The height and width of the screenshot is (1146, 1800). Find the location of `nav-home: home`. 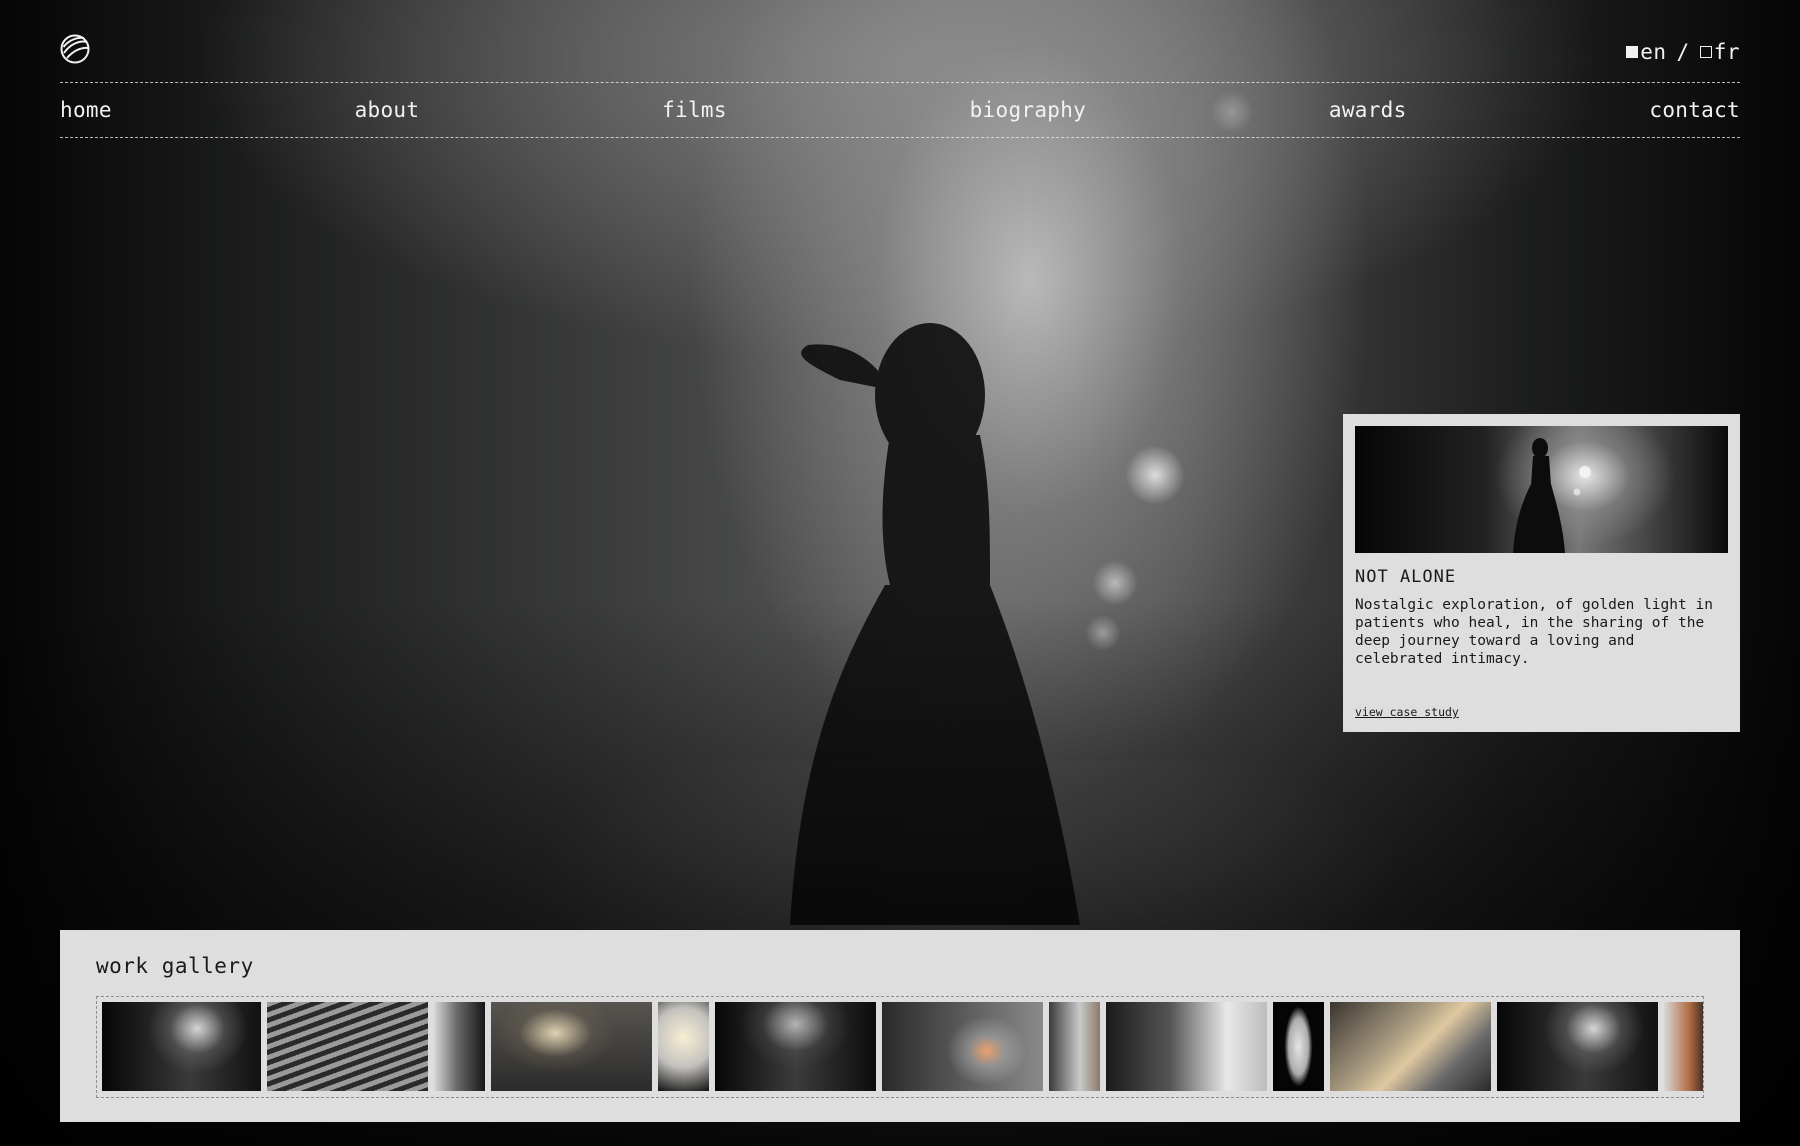

nav-home: home is located at coordinates (86, 110).